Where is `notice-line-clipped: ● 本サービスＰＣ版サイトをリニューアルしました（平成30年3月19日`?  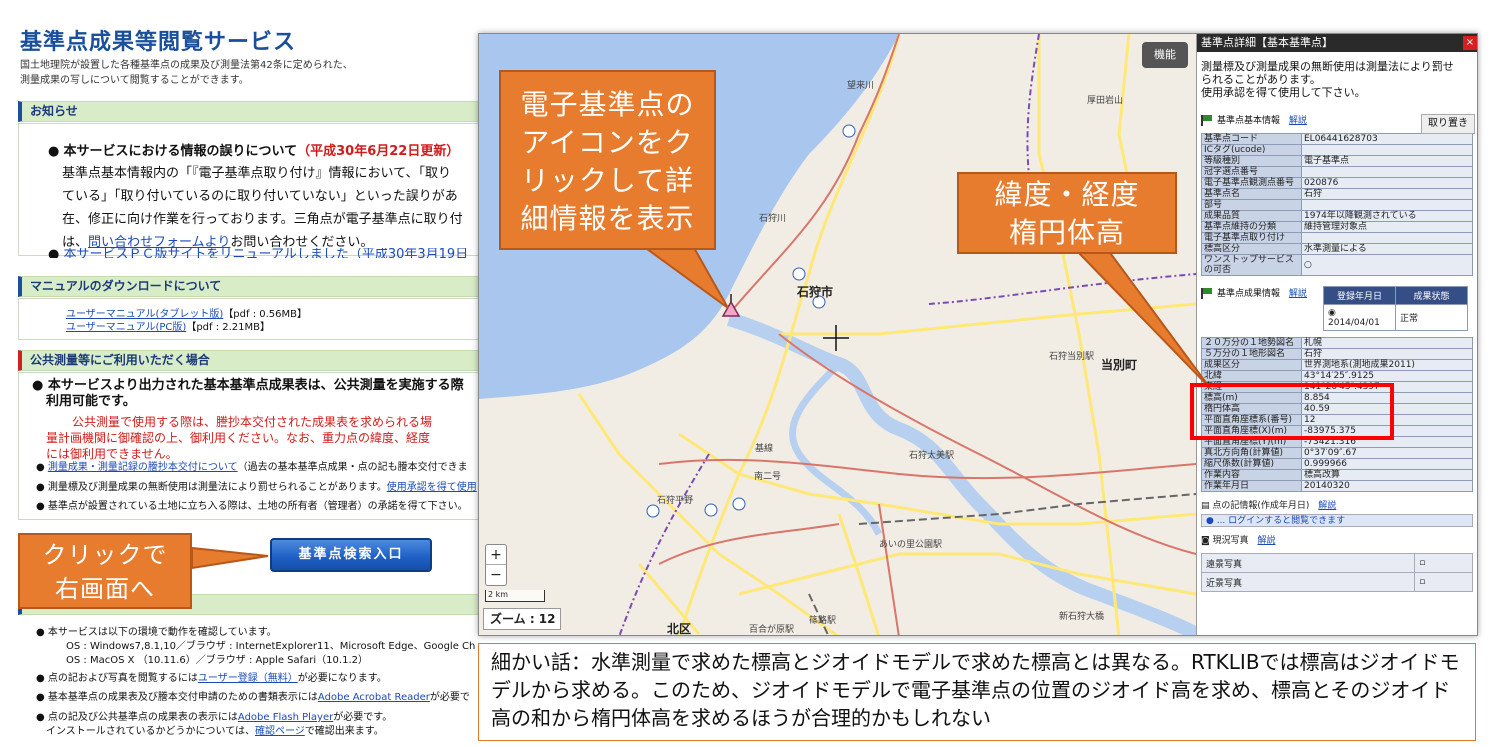
notice-line-clipped: ● 本サービスＰＣ版サイトをリニューアルしました（平成30年3月19日 is located at coordinates (258, 253).